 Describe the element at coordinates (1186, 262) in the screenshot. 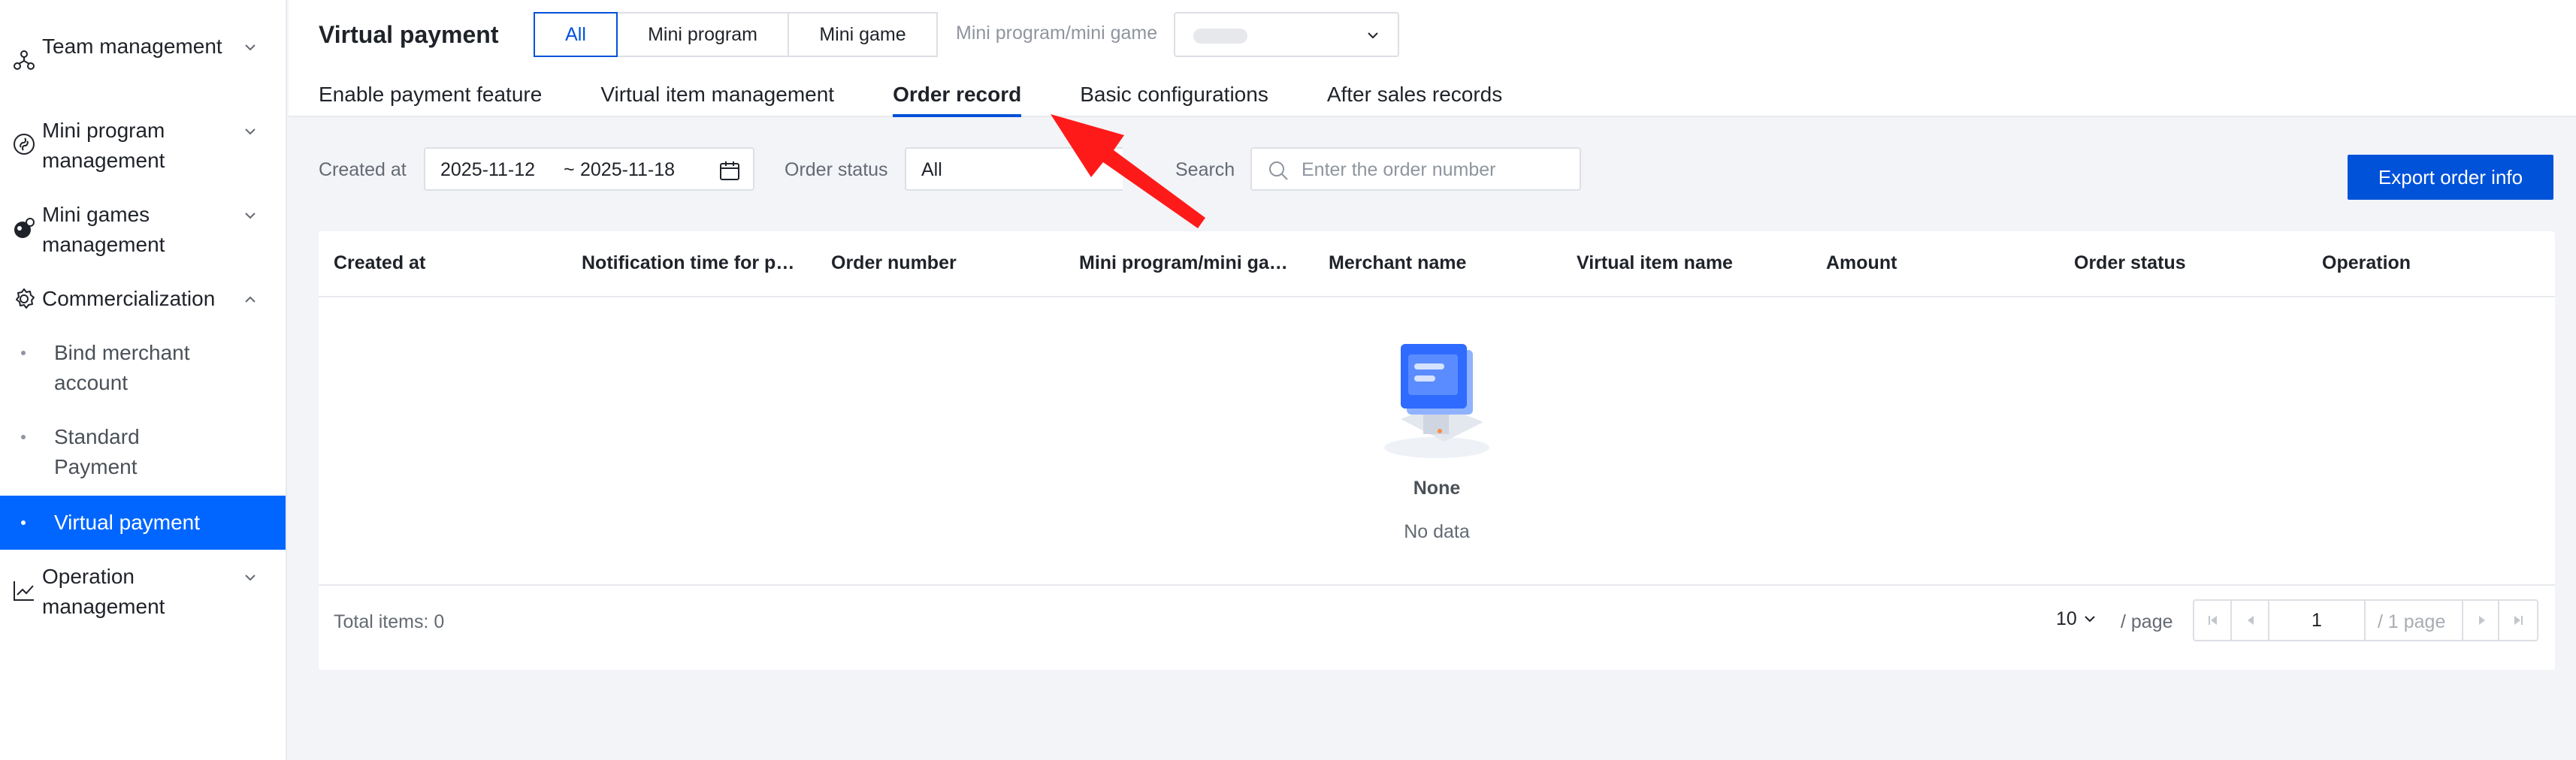

I see `column-header-mini-program: Mini program/mini game` at that location.